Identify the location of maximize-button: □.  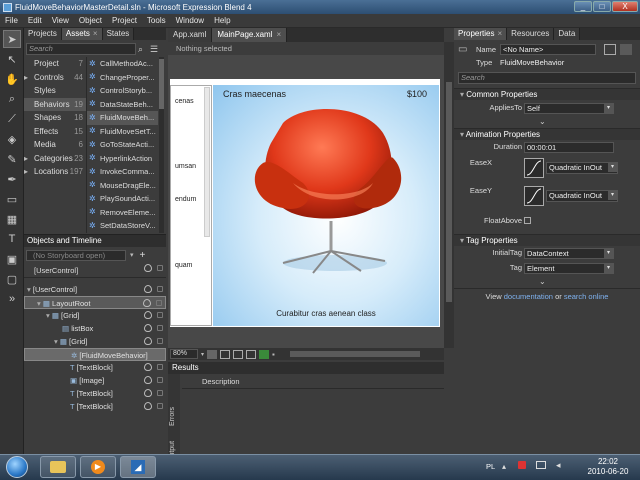
(602, 6).